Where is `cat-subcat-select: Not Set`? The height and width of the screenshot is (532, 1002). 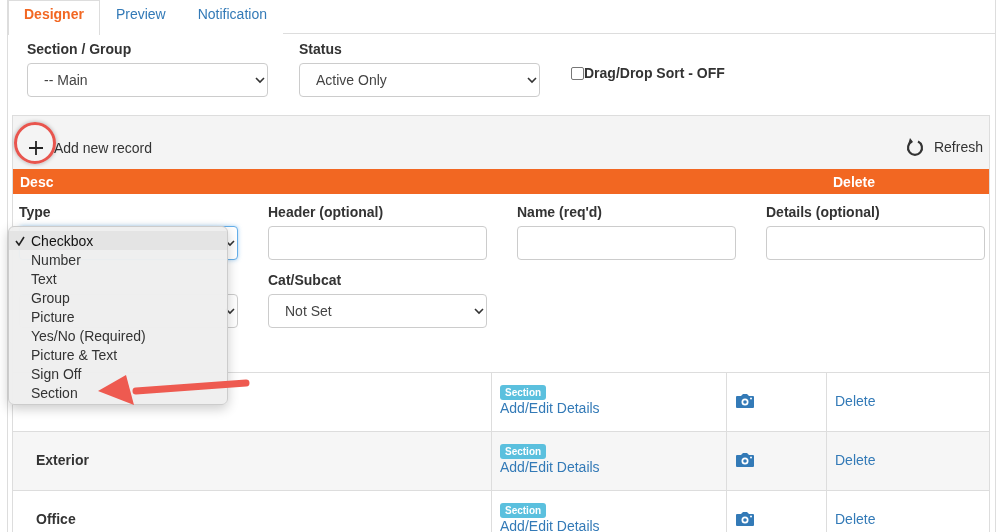 cat-subcat-select: Not Set is located at coordinates (377, 311).